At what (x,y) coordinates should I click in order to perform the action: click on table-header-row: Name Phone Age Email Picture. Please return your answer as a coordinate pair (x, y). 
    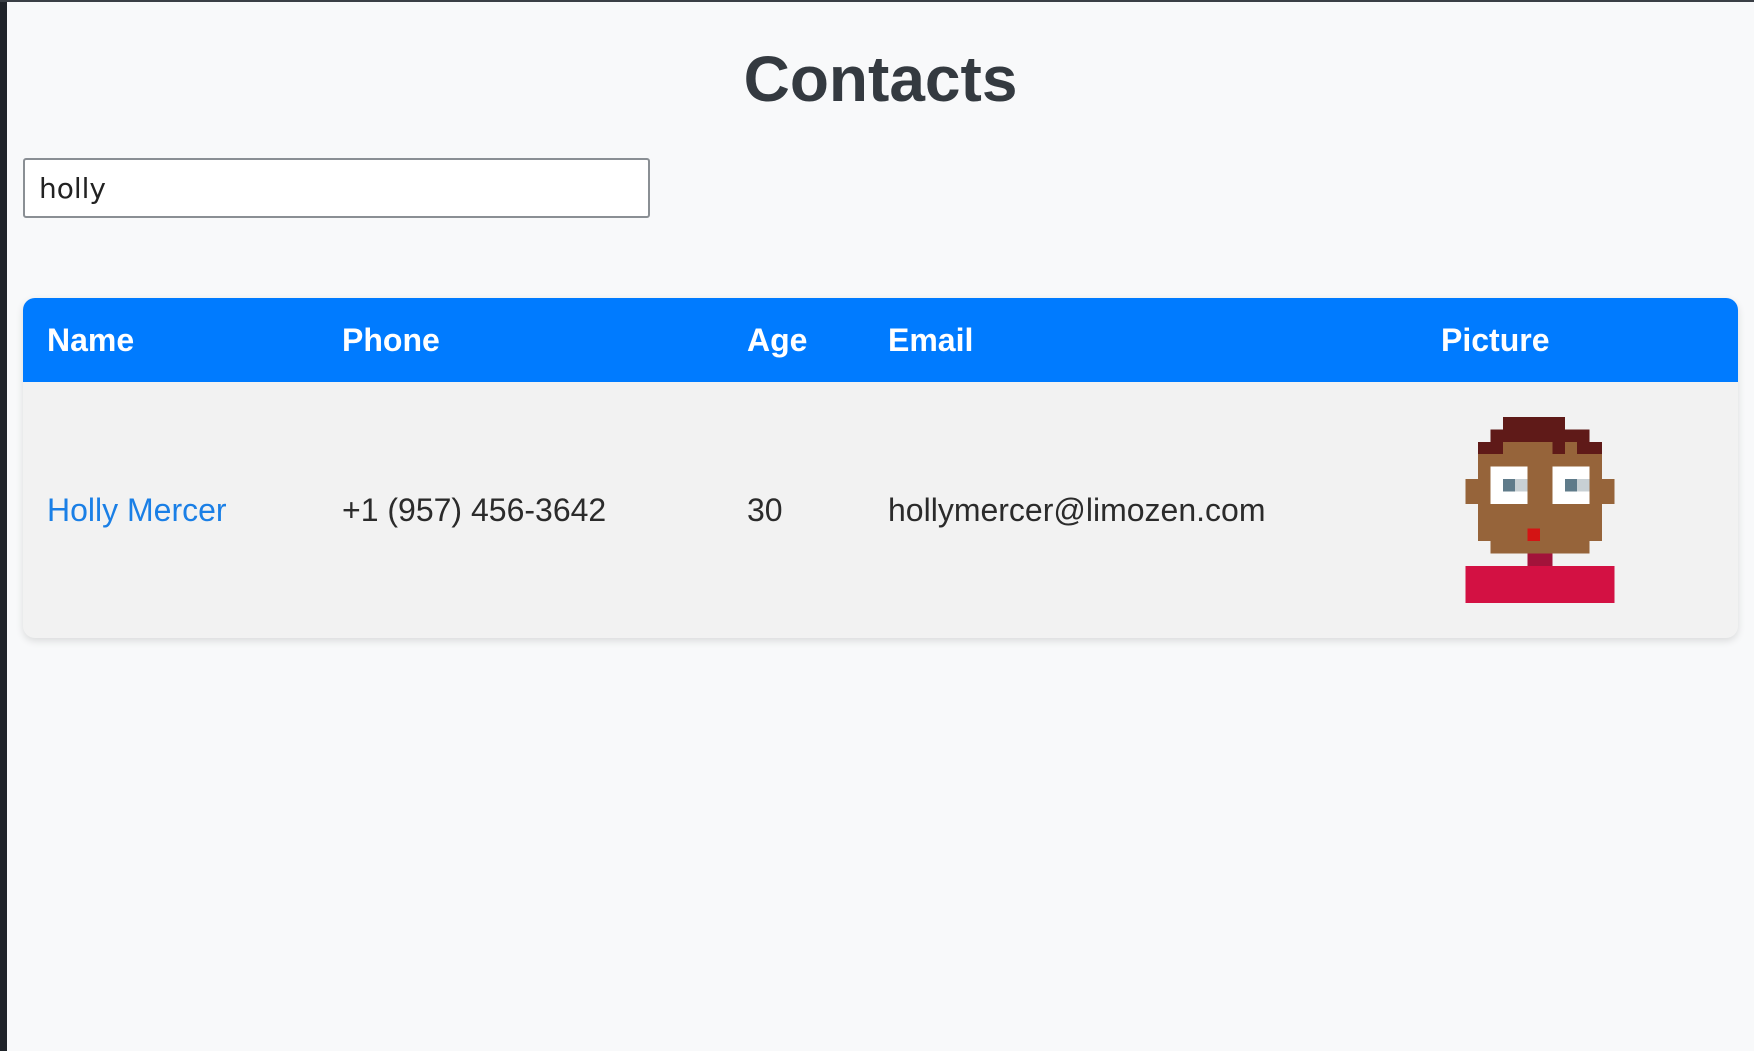
    Looking at the image, I should click on (880, 340).